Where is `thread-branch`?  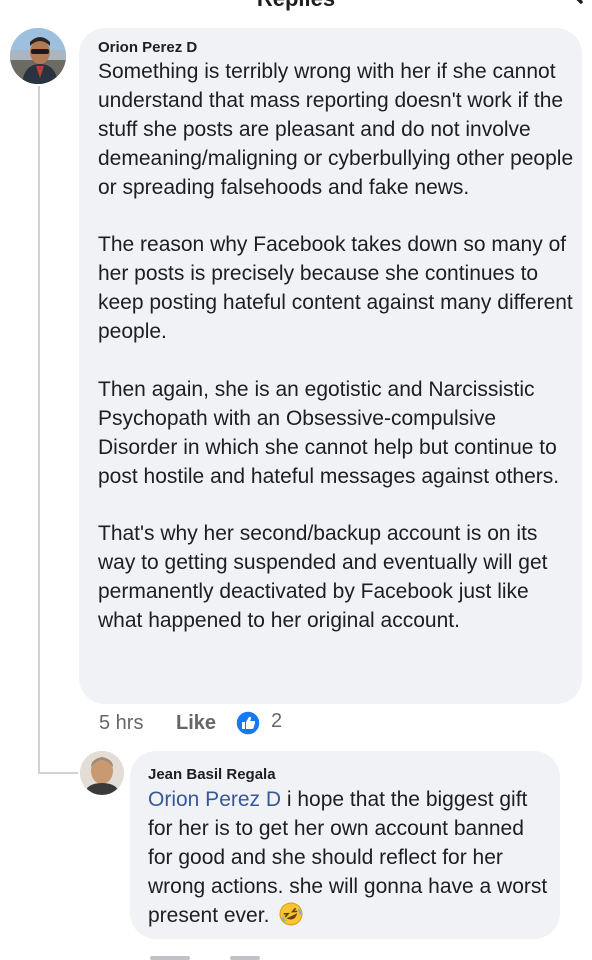
thread-branch is located at coordinates (58, 773).